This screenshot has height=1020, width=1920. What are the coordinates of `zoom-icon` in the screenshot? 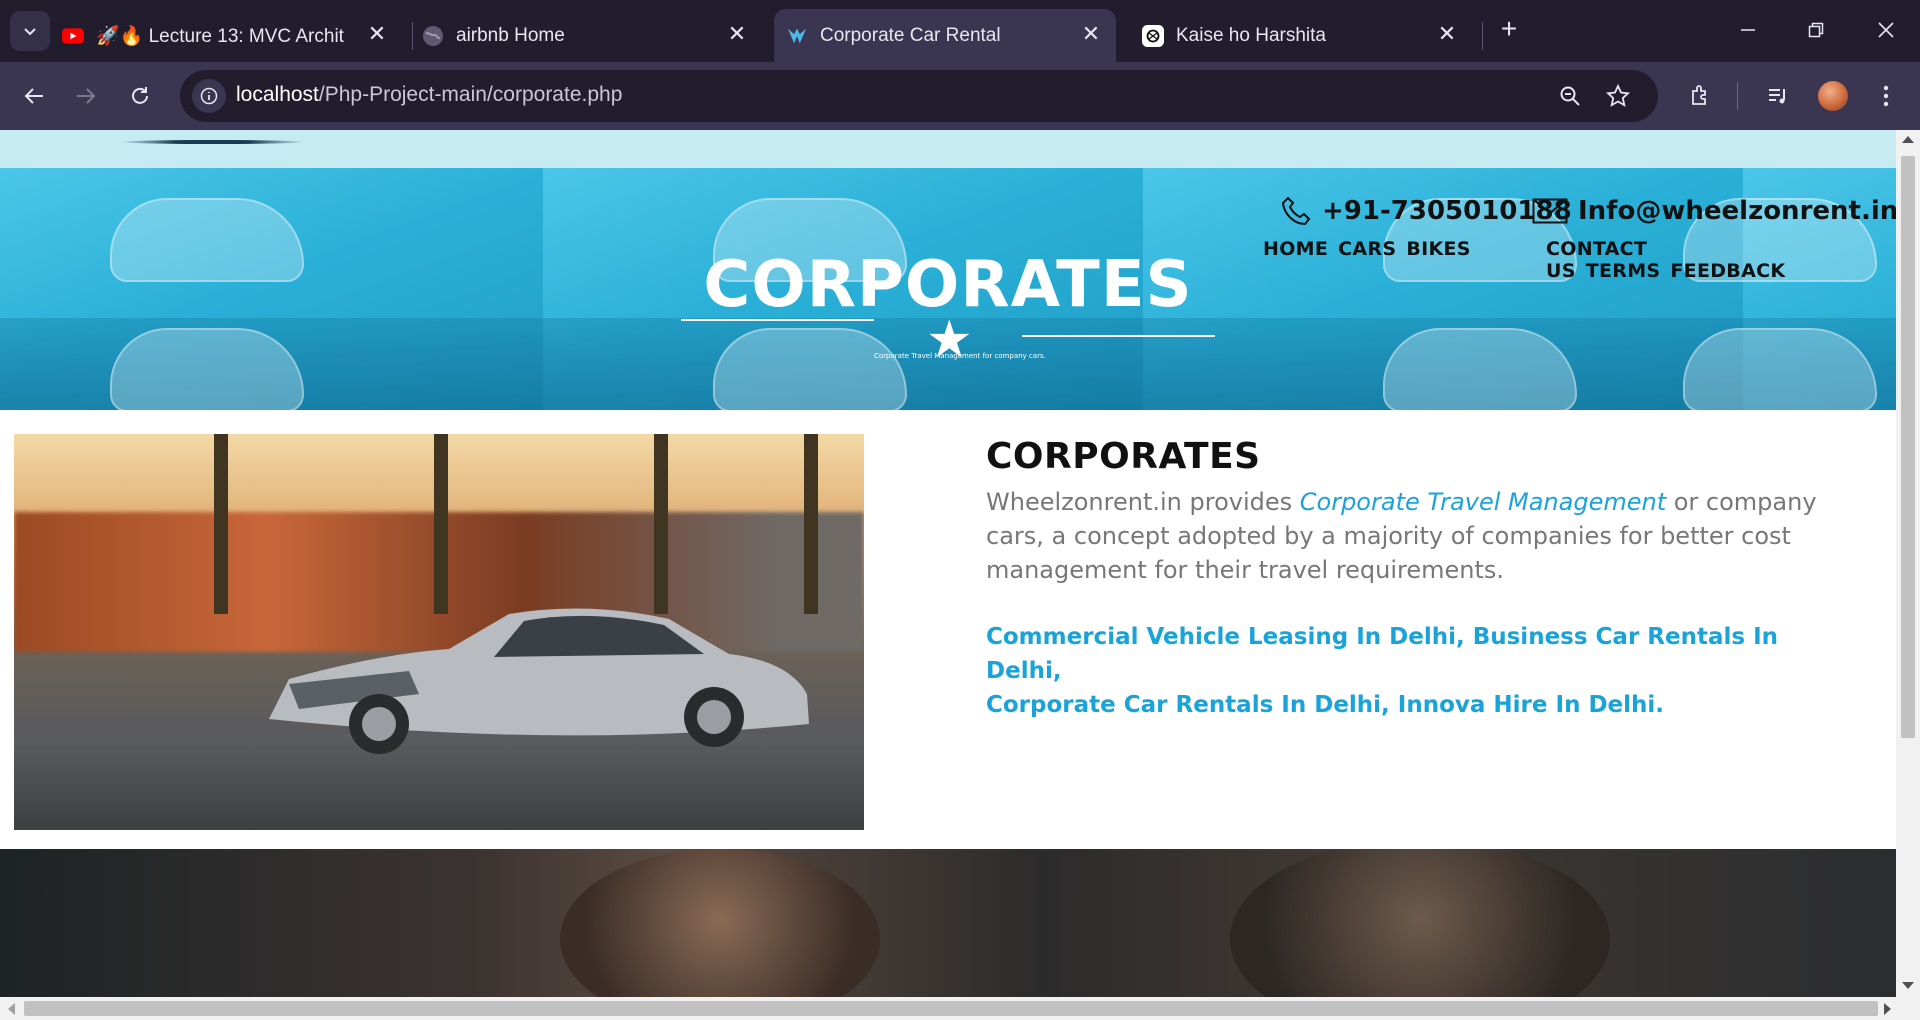 It's located at (1570, 96).